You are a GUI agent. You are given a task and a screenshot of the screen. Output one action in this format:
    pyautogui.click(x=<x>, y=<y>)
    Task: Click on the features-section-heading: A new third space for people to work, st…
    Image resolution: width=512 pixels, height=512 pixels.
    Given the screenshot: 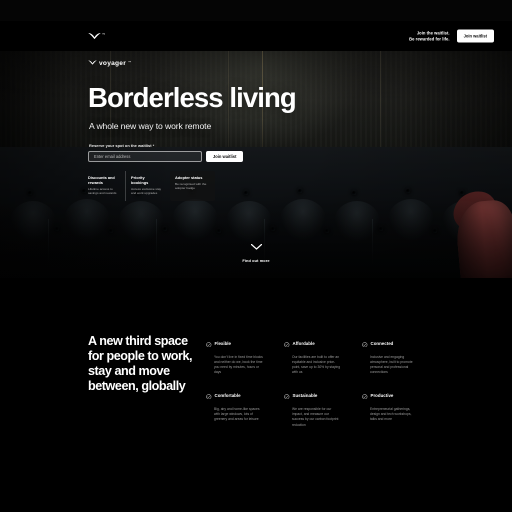 What is the action you would take?
    pyautogui.click(x=140, y=363)
    